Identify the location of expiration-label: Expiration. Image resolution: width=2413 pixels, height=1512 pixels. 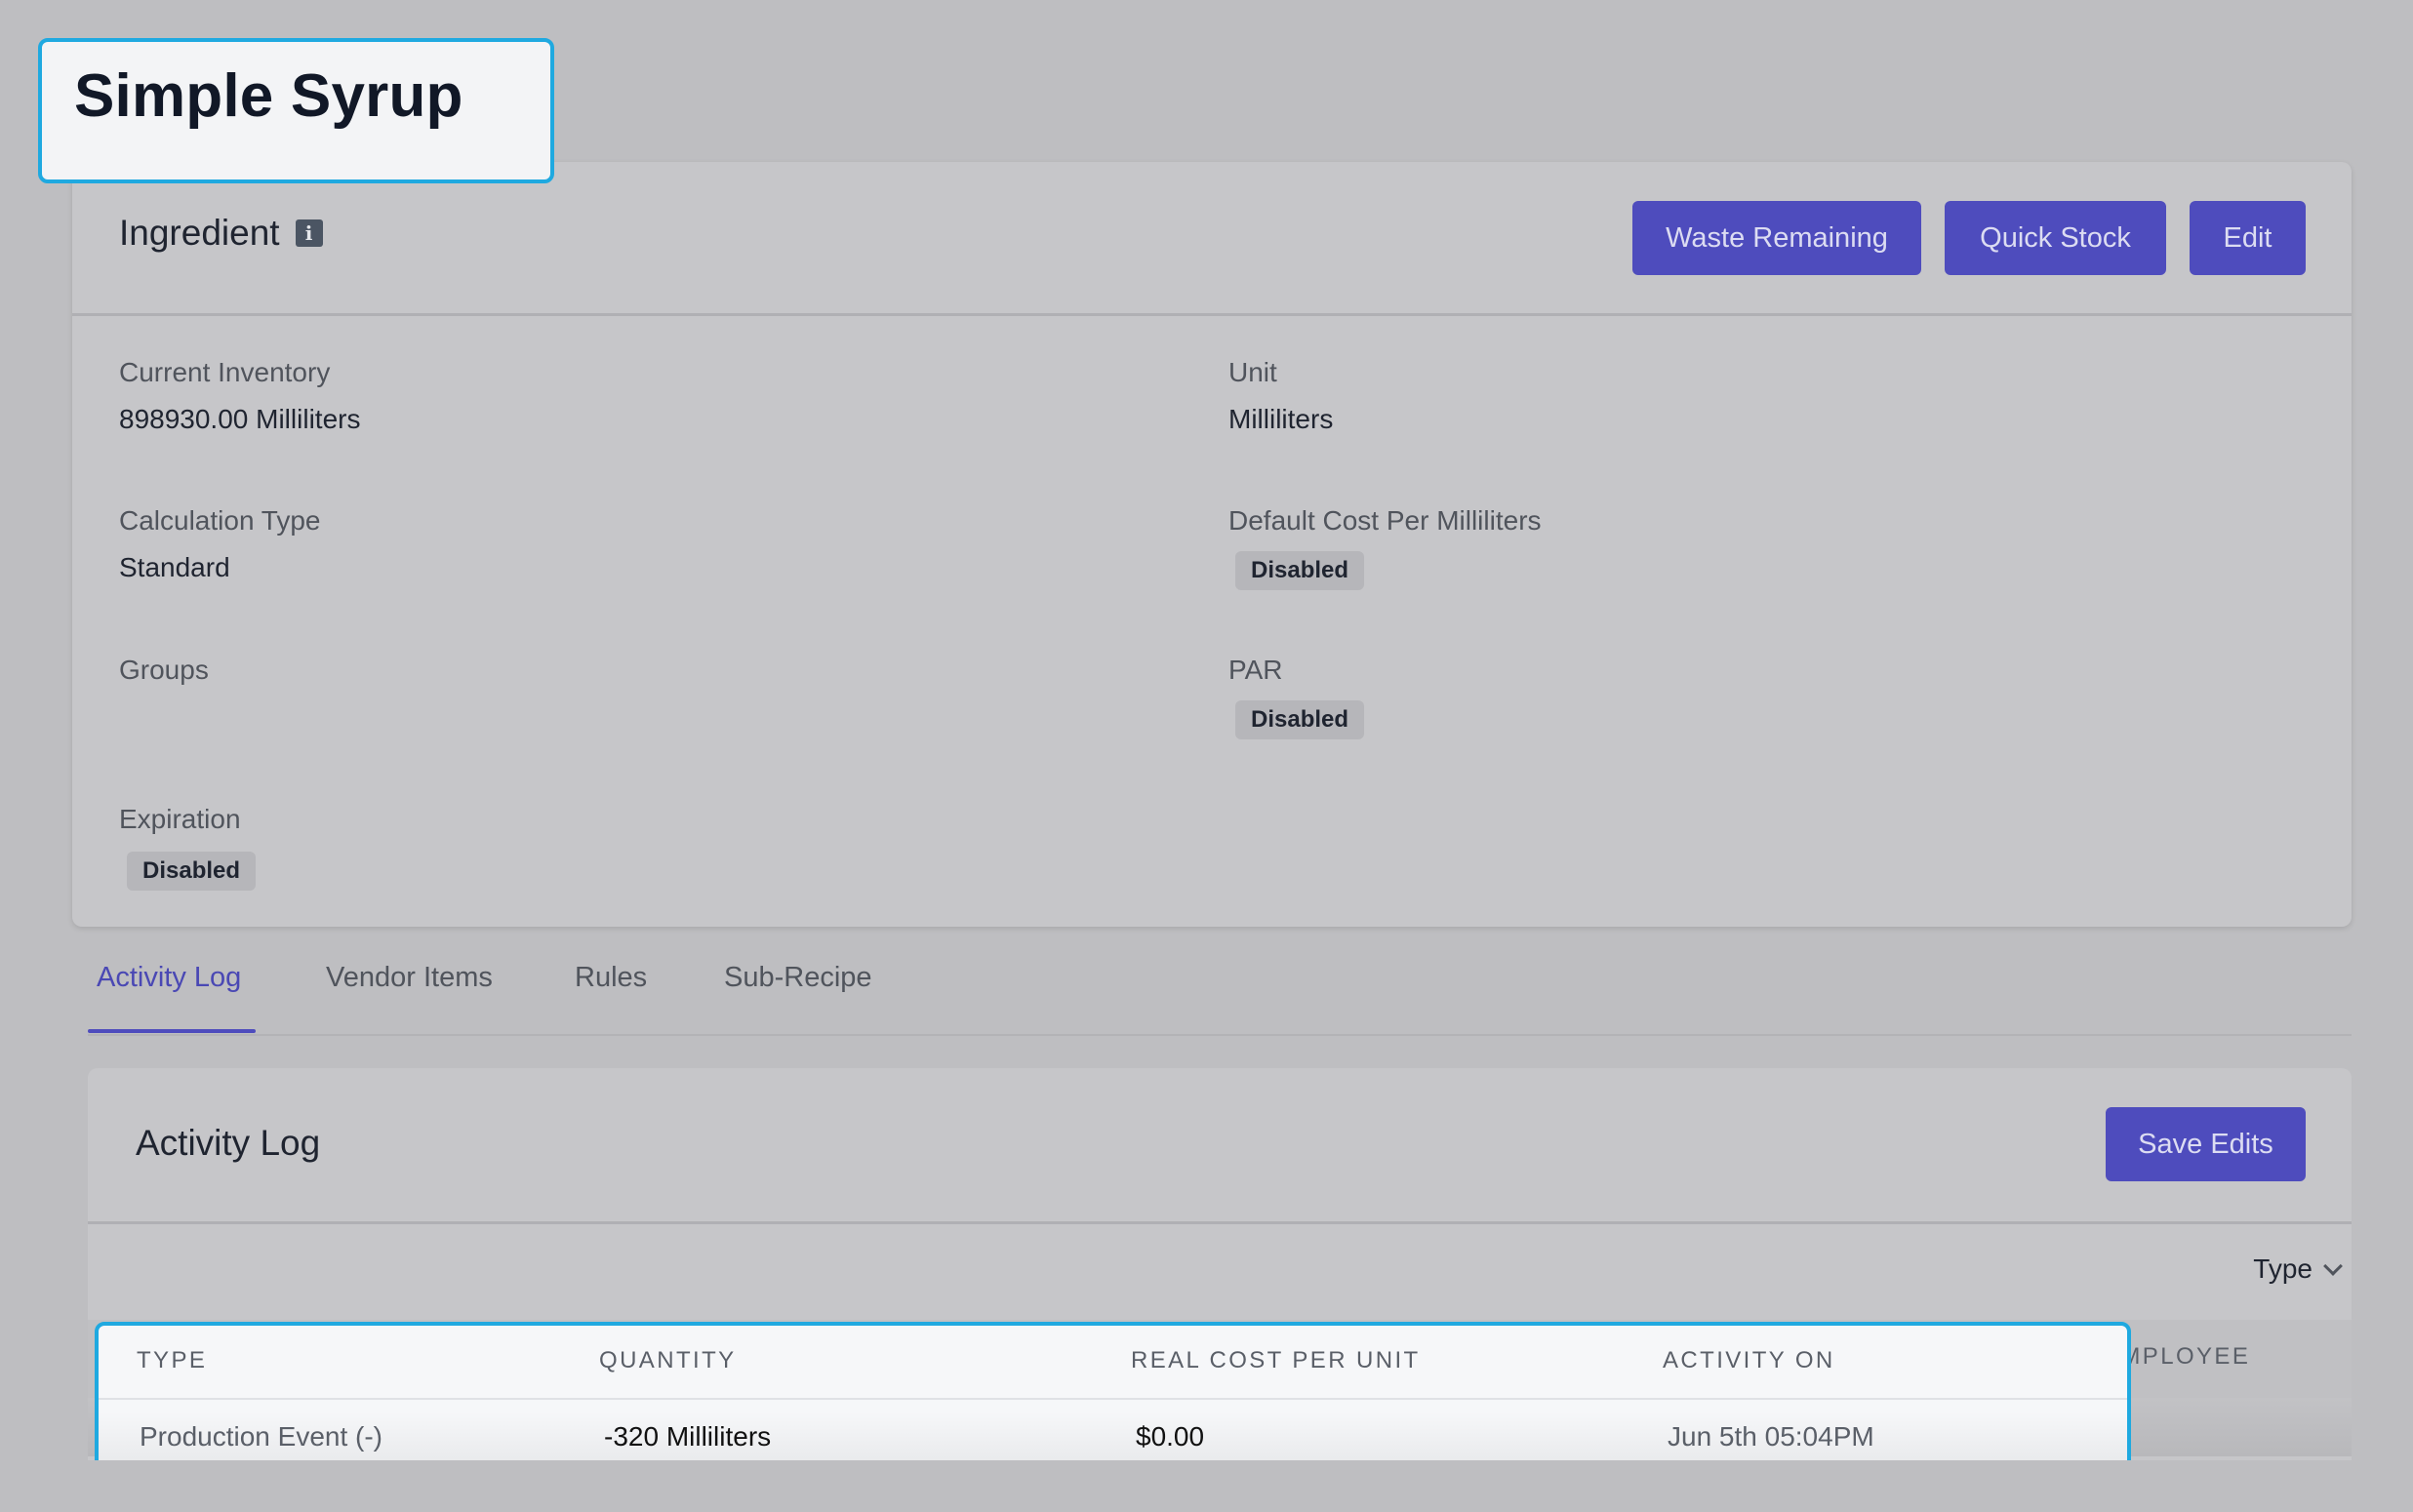
(180, 819).